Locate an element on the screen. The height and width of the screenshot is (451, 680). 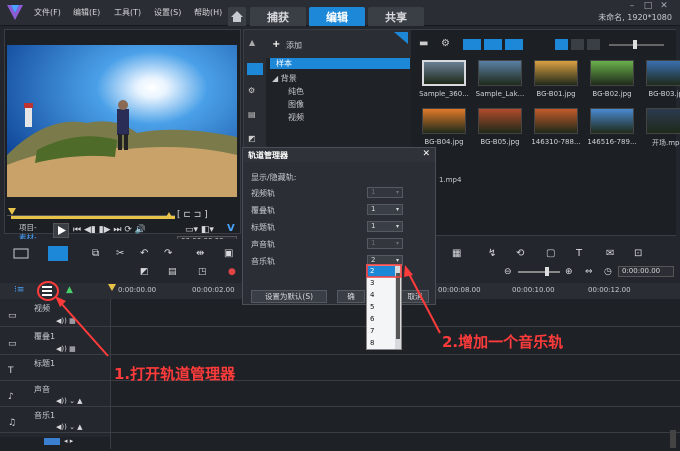
annotation-step2: 2.增加一个音乐轨 is located at coordinates (503, 342).